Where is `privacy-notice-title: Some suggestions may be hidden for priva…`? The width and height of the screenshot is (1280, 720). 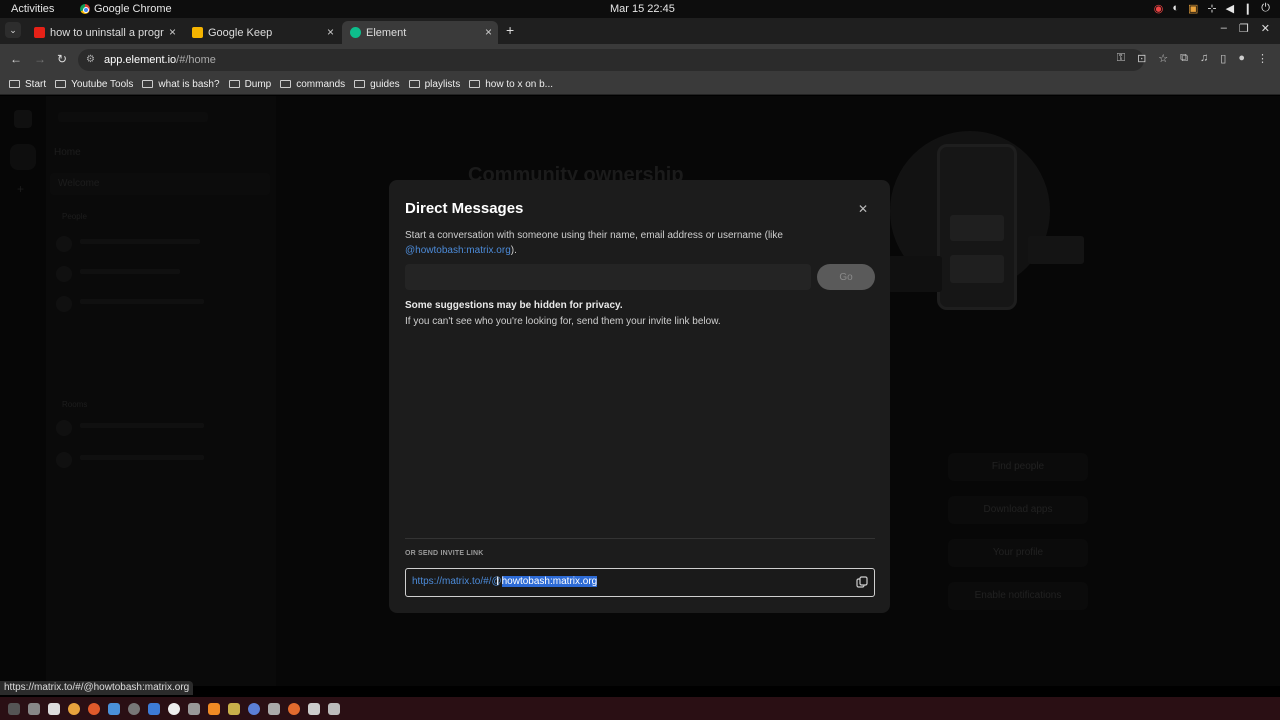 privacy-notice-title: Some suggestions may be hidden for priva… is located at coordinates (514, 305).